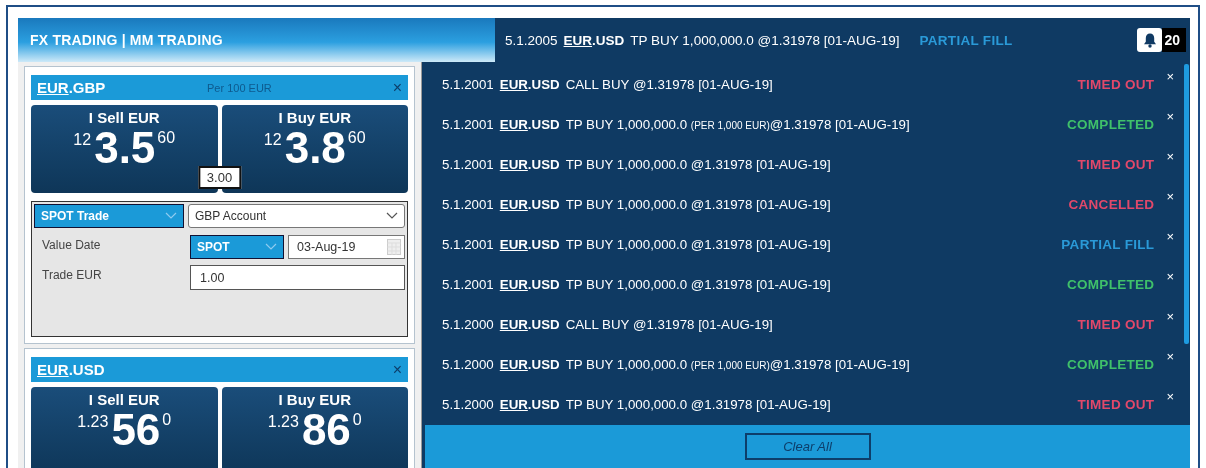 The width and height of the screenshot is (1206, 468). I want to click on unit-label: Per 100 EUR, so click(240, 87).